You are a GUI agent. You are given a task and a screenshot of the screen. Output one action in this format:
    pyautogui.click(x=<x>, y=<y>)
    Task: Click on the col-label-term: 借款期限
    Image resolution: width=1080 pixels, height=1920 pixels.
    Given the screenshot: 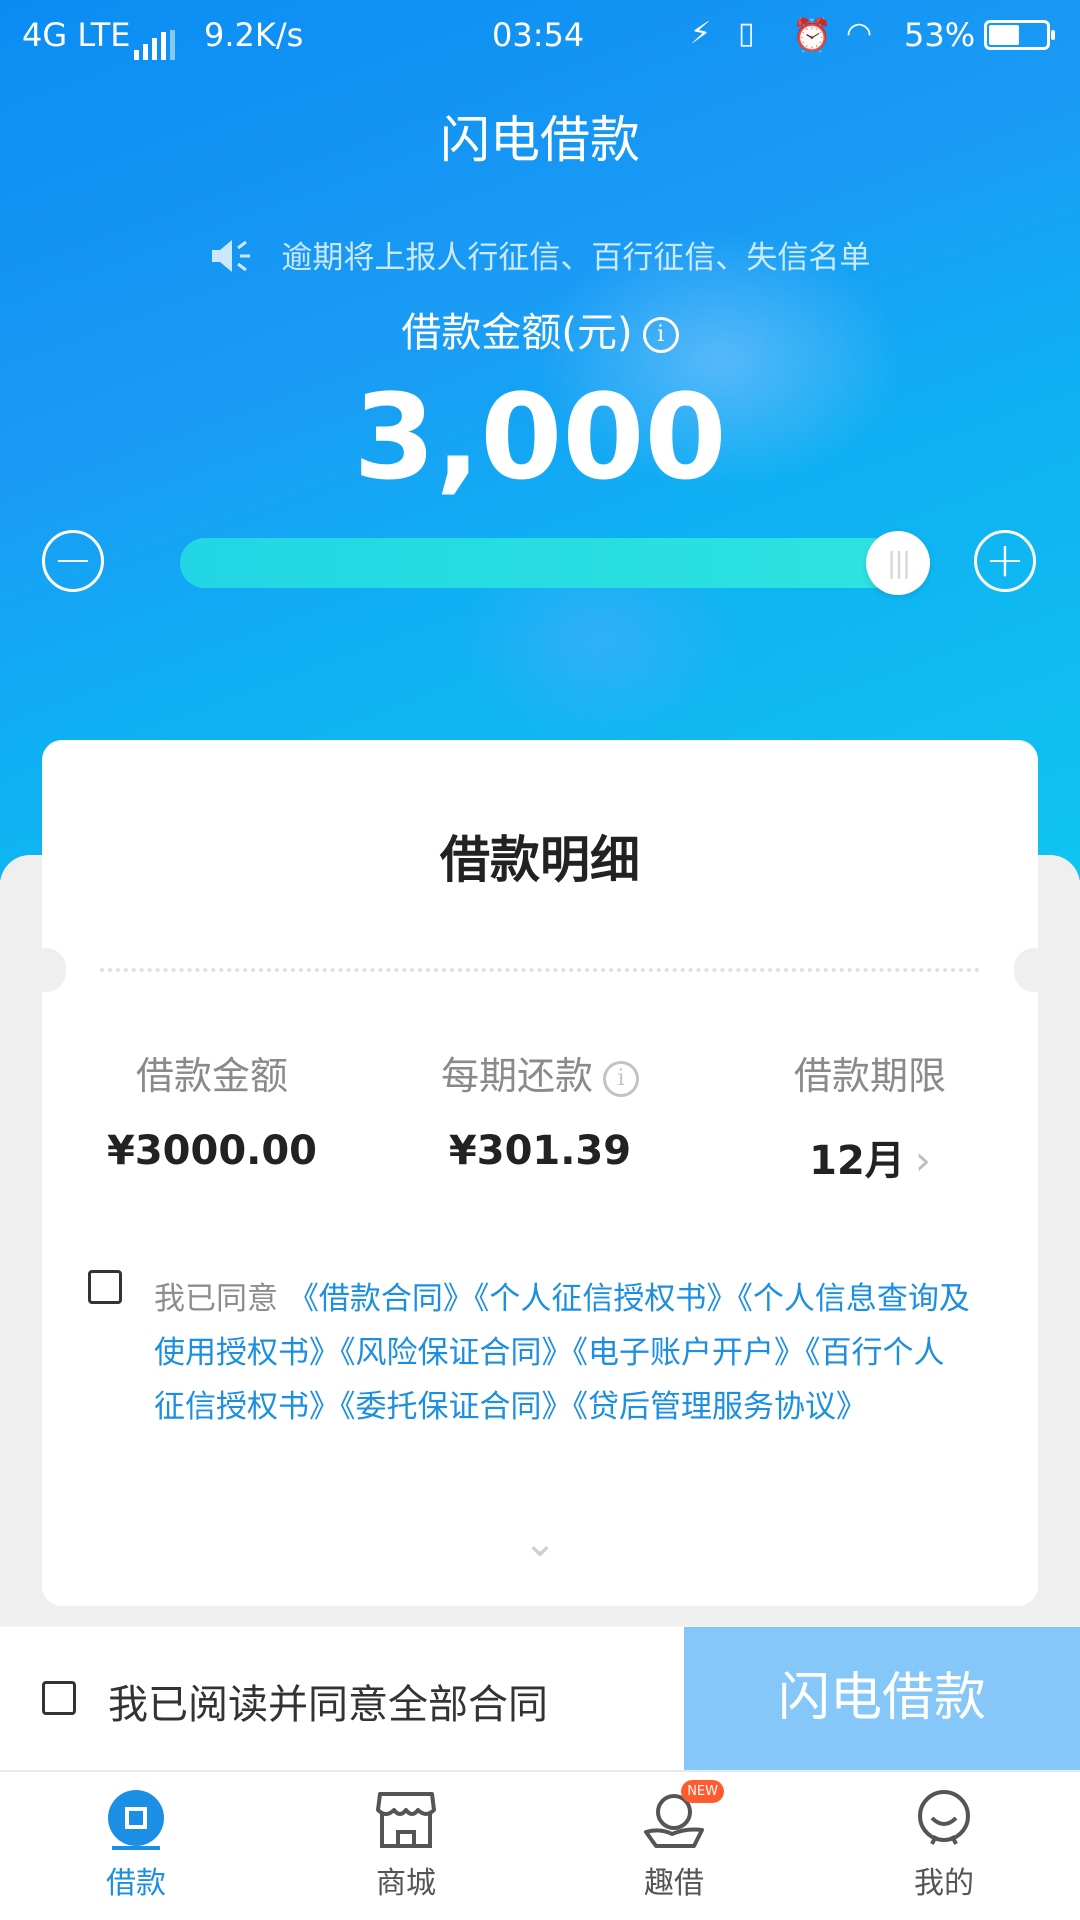 What is the action you would take?
    pyautogui.click(x=869, y=1076)
    